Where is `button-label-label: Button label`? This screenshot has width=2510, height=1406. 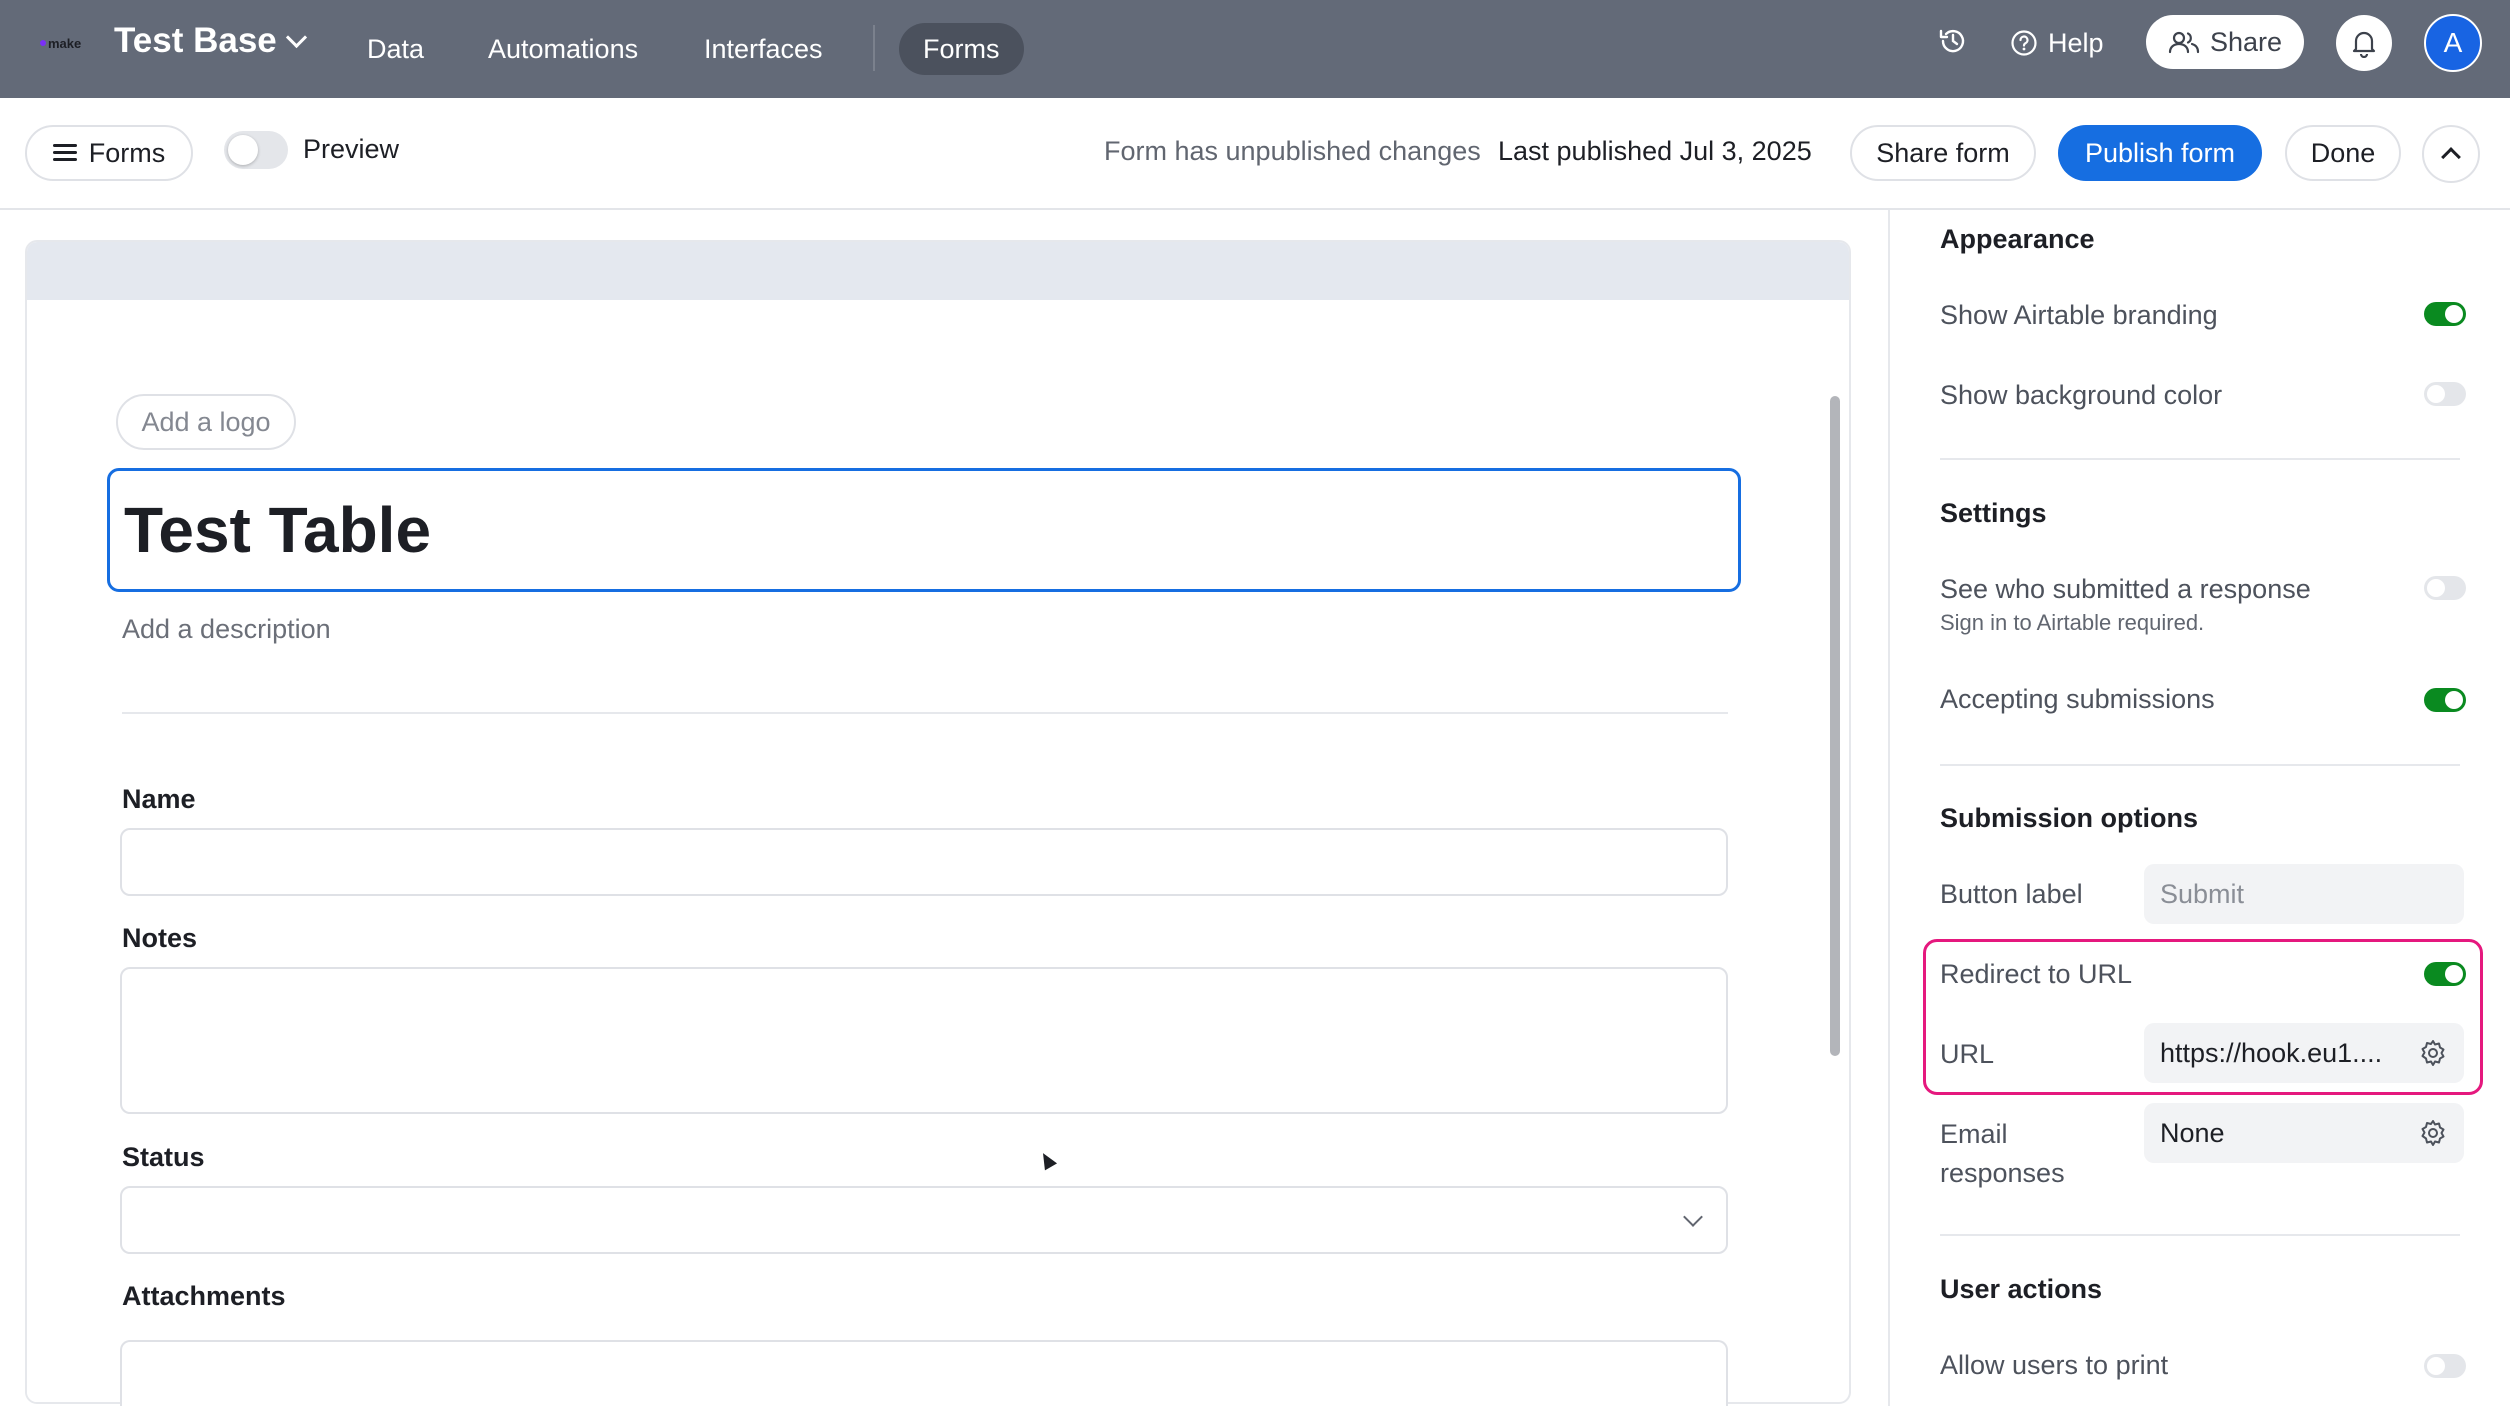 button-label-label: Button label is located at coordinates (2011, 894).